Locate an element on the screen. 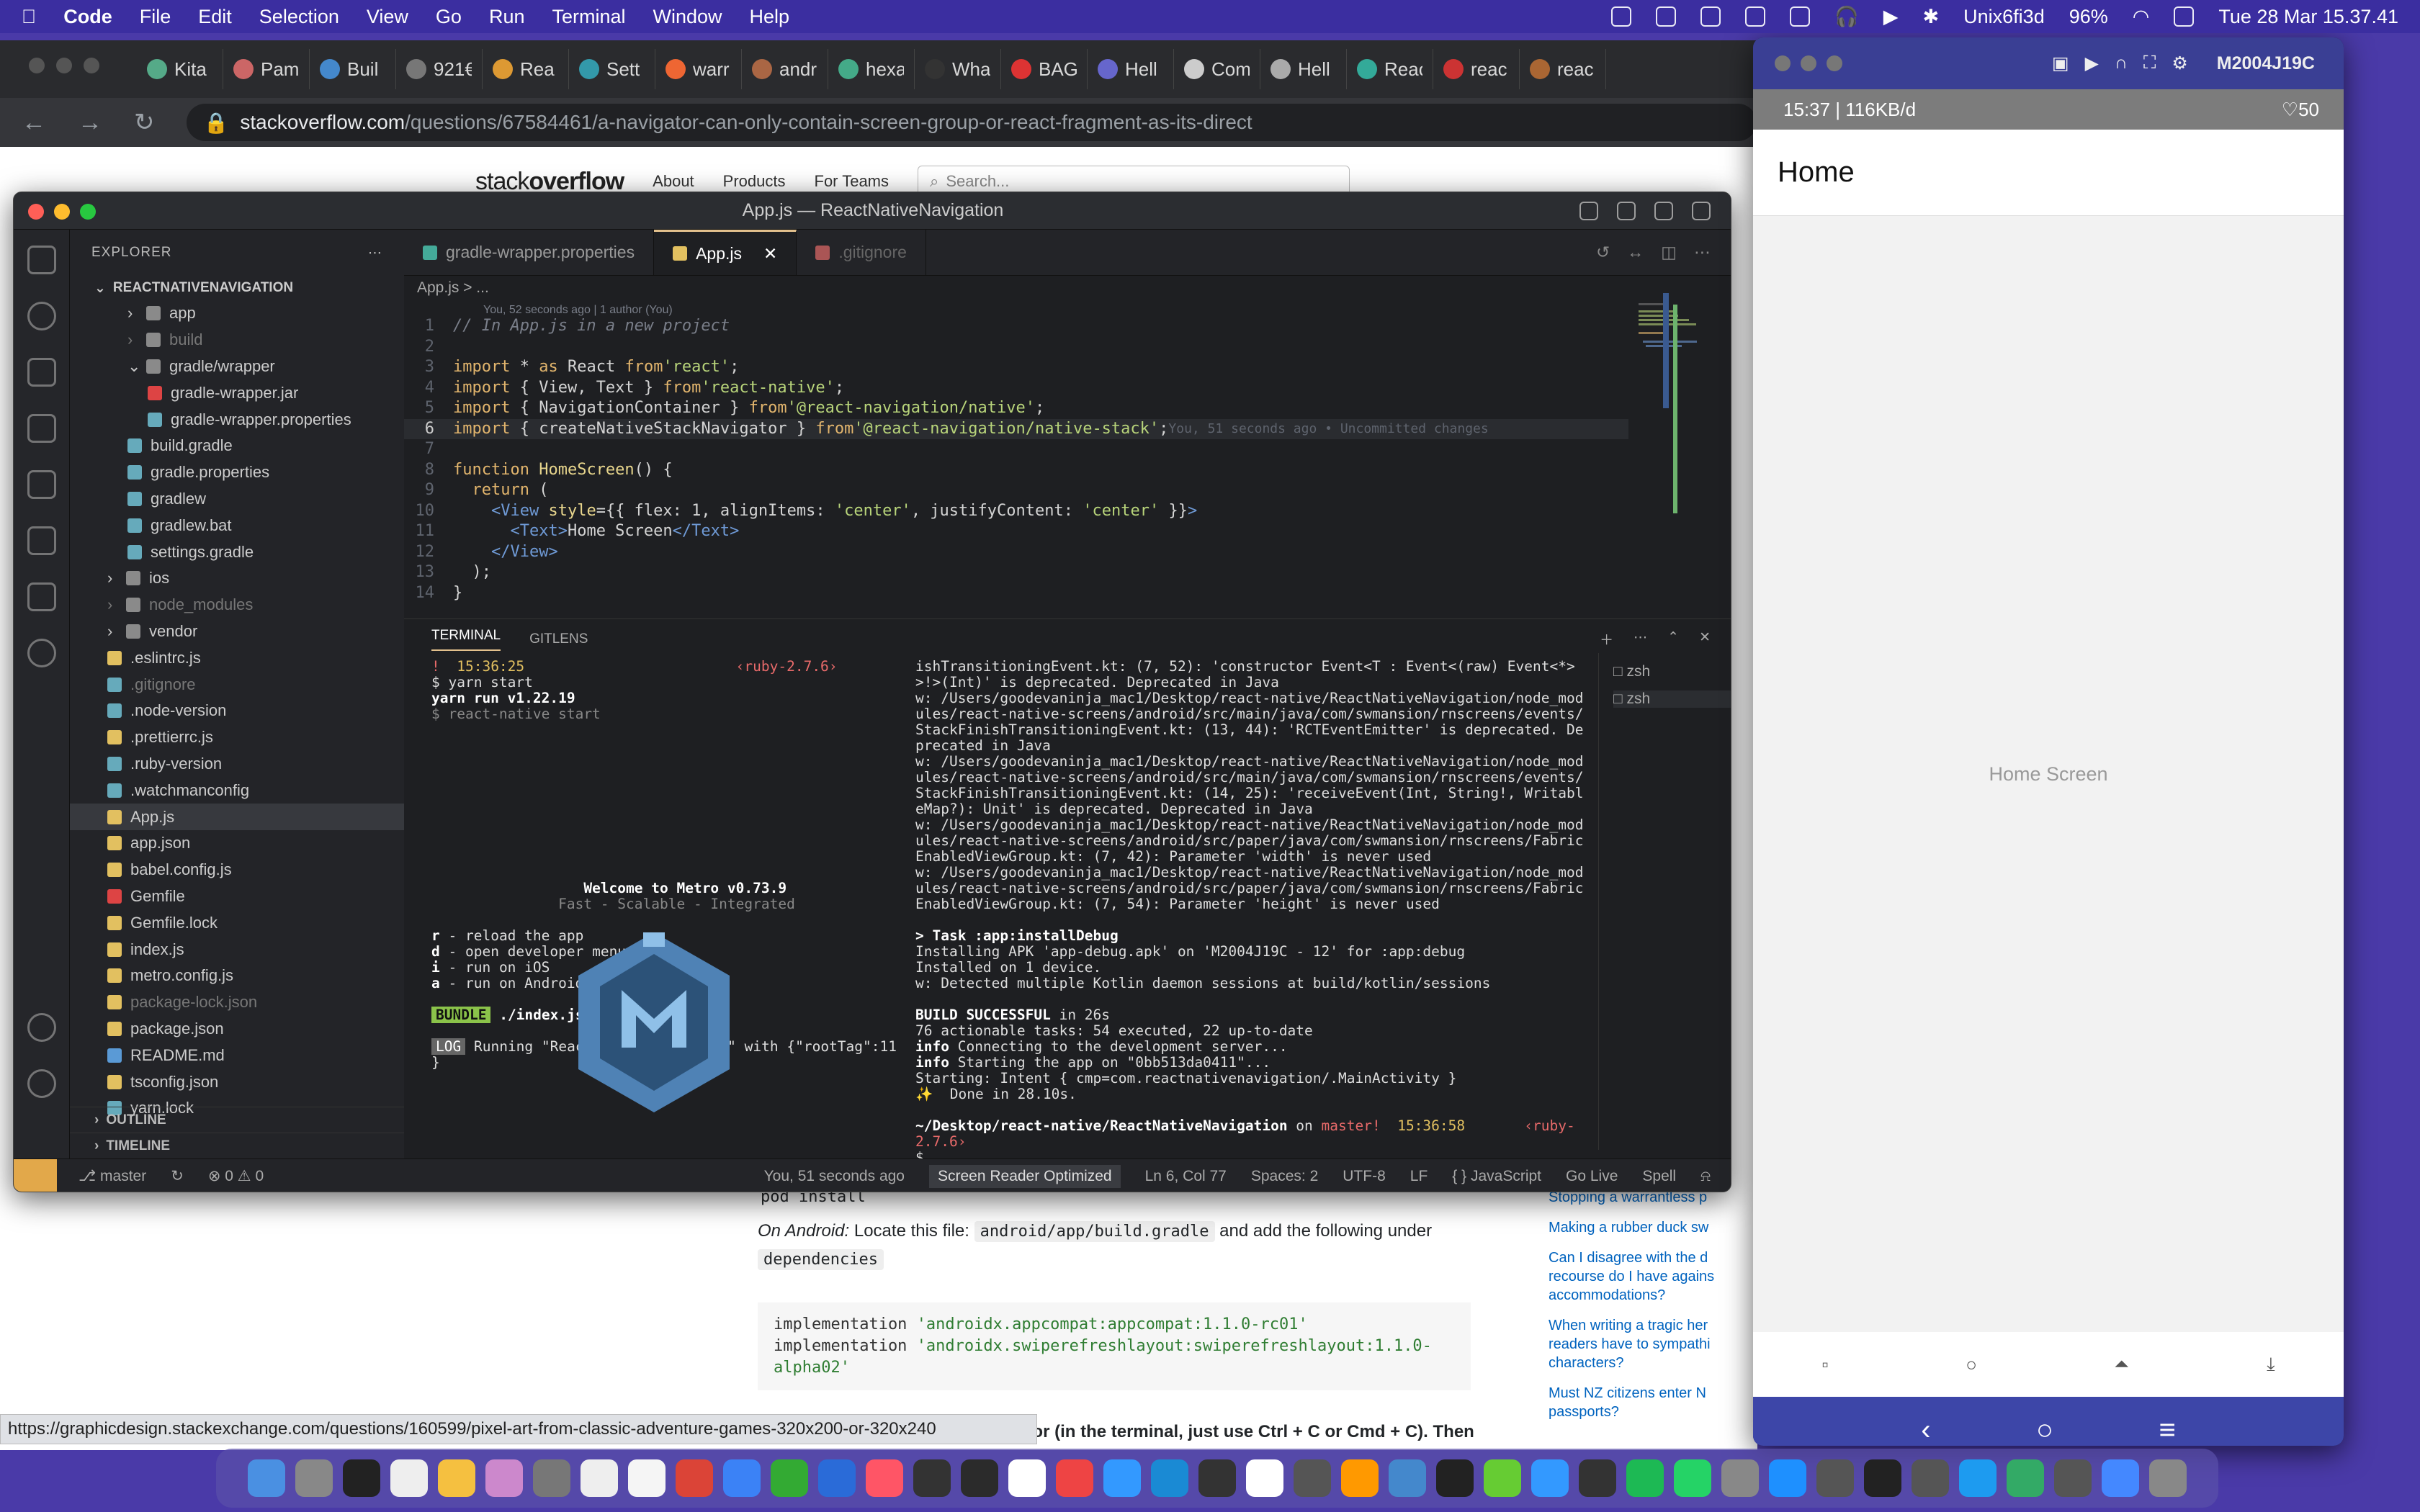  gear-icon is located at coordinates (41, 1083).